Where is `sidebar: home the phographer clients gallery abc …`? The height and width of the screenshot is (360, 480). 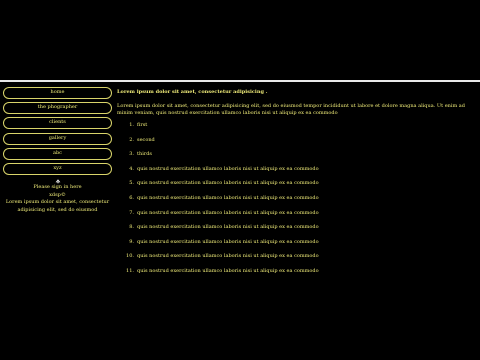
sidebar: home the phographer clients gallery abc … is located at coordinates (57, 150).